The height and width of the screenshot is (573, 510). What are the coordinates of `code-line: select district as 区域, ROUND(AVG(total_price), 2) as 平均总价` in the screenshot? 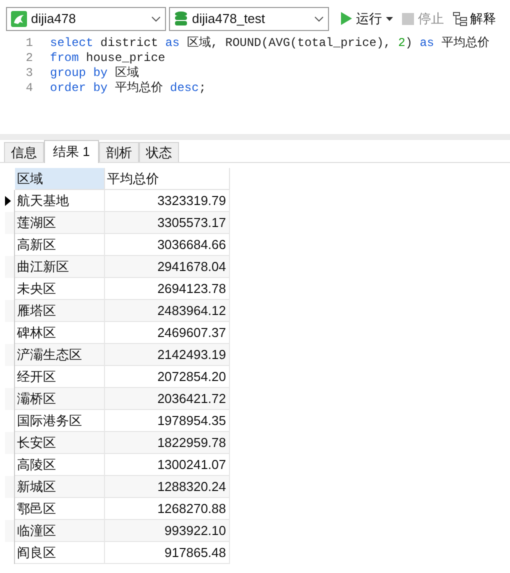 It's located at (269, 43).